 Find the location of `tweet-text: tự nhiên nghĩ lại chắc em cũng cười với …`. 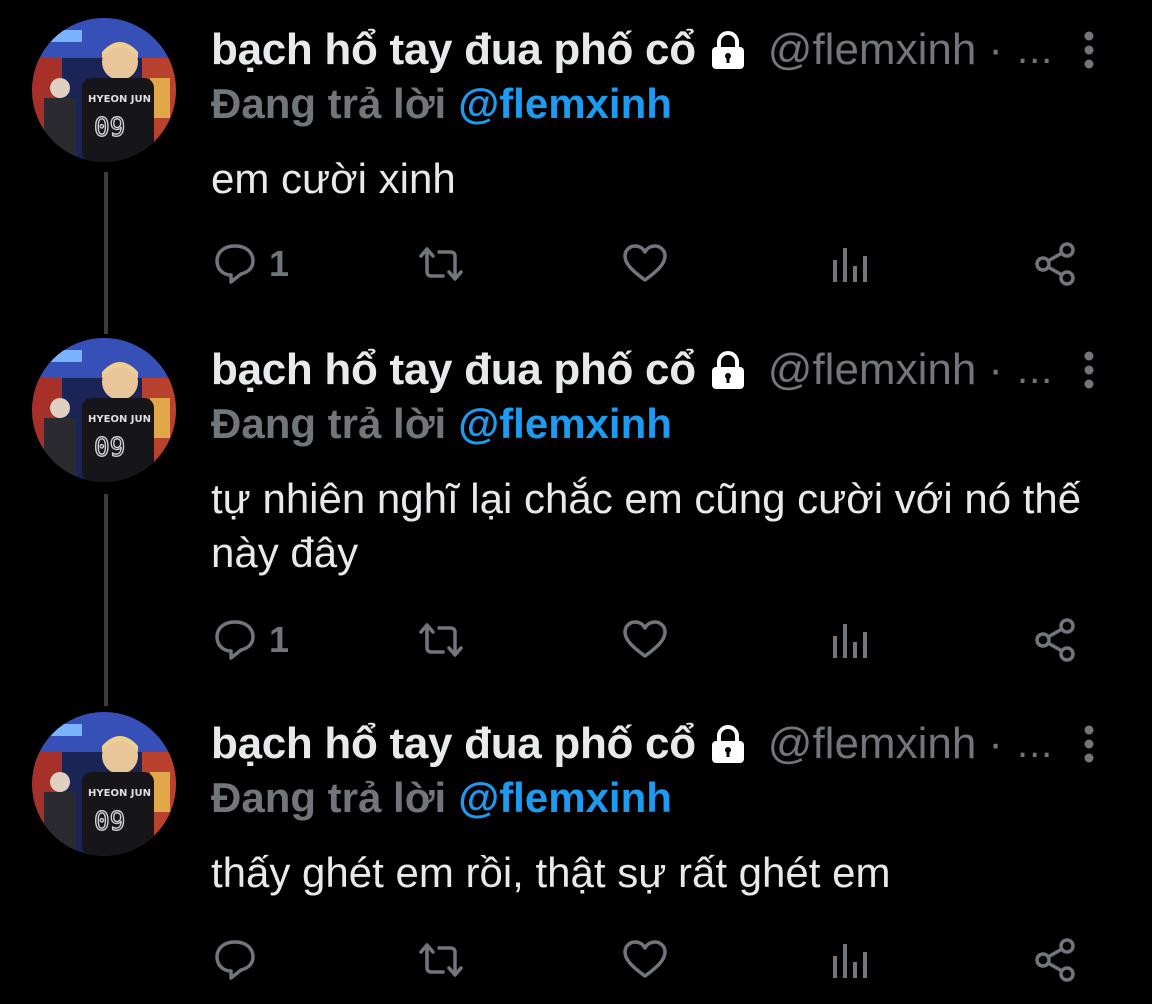

tweet-text: tự nhiên nghĩ lại chắc em cũng cười với … is located at coordinates (646, 525).